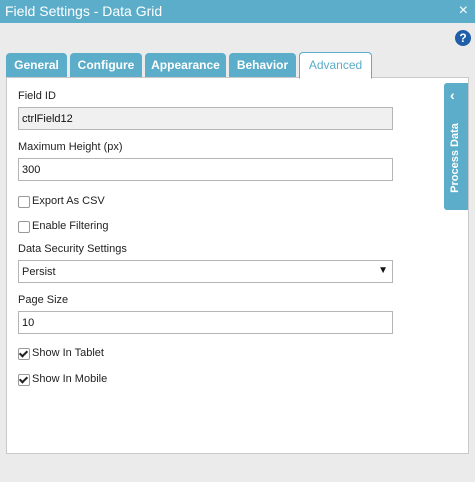 The height and width of the screenshot is (482, 475). Describe the element at coordinates (36, 65) in the screenshot. I see `tab-general: General` at that location.